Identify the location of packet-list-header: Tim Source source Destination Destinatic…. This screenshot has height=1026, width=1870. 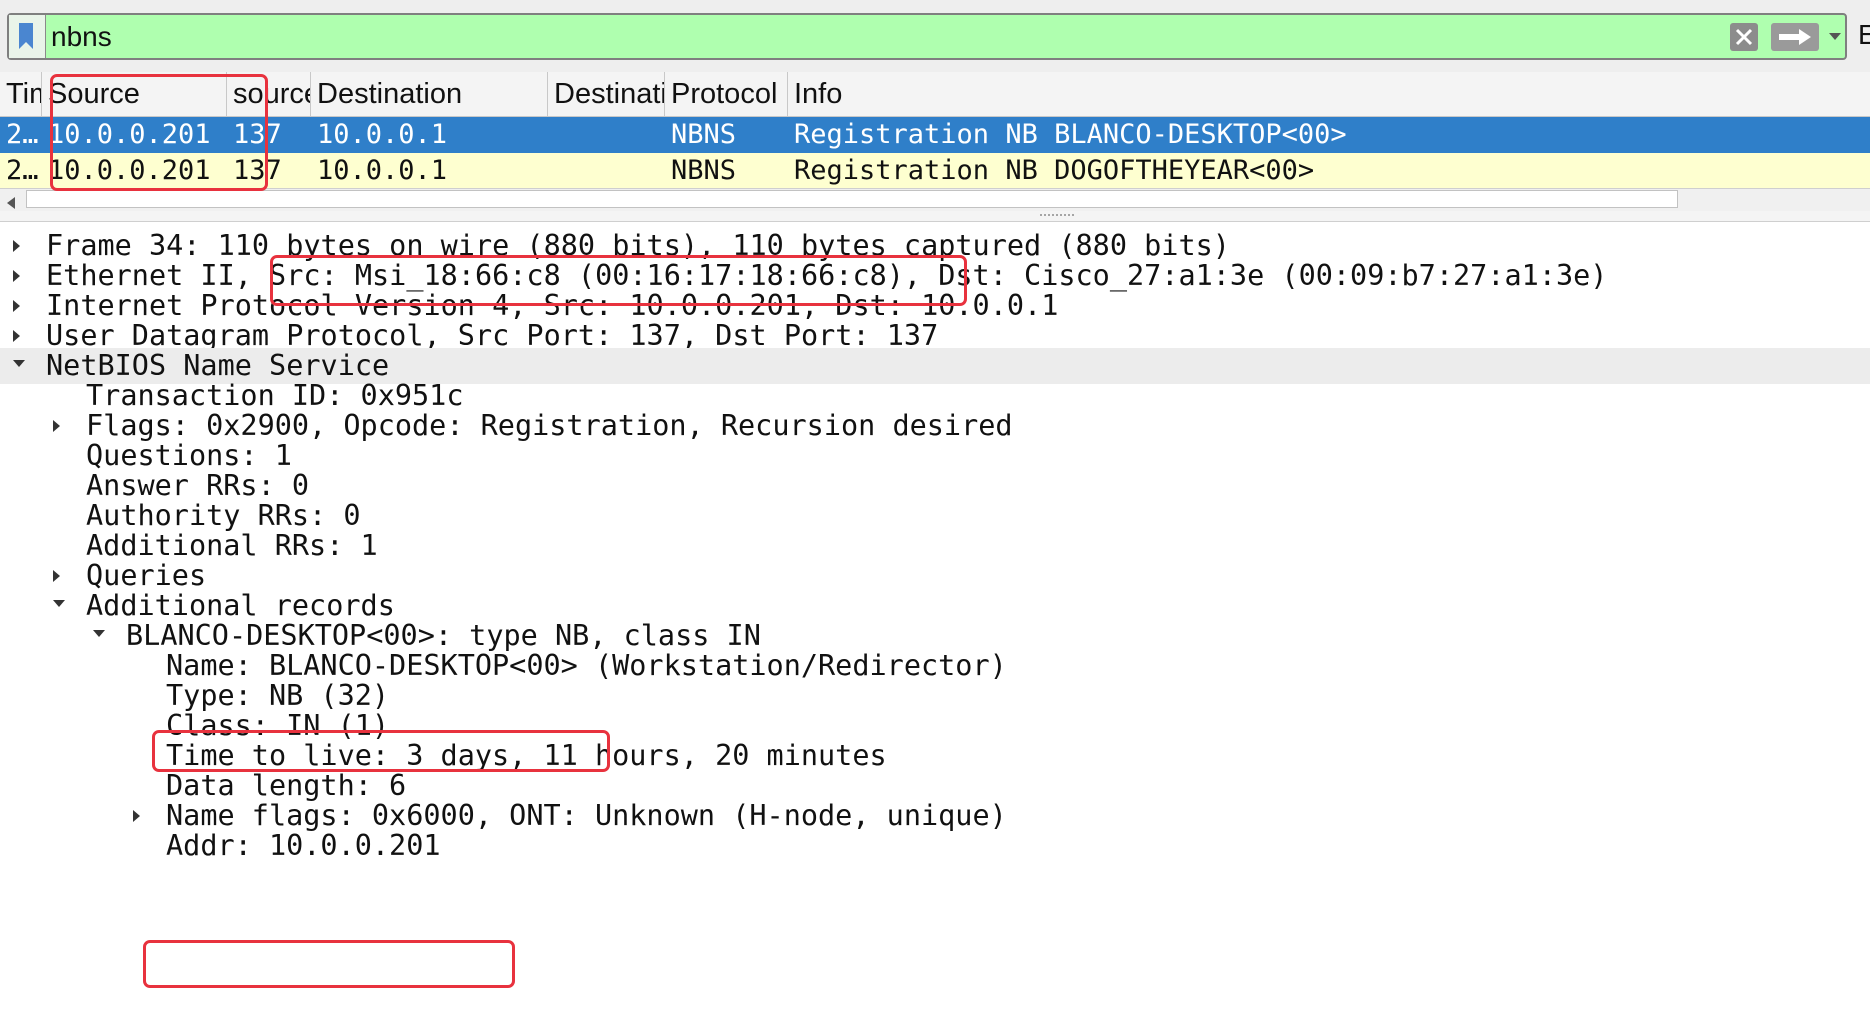
(935, 94).